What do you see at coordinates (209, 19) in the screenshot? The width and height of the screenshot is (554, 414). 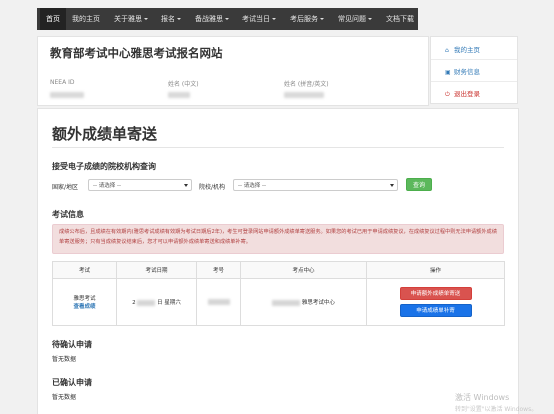 I see `nav-item-label: 备战雅思` at bounding box center [209, 19].